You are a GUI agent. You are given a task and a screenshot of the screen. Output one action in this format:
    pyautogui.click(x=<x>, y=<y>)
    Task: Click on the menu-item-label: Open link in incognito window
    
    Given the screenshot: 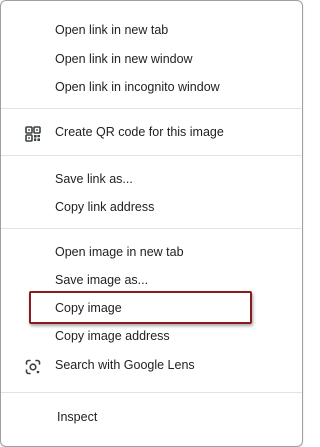 What is the action you would take?
    pyautogui.click(x=137, y=87)
    